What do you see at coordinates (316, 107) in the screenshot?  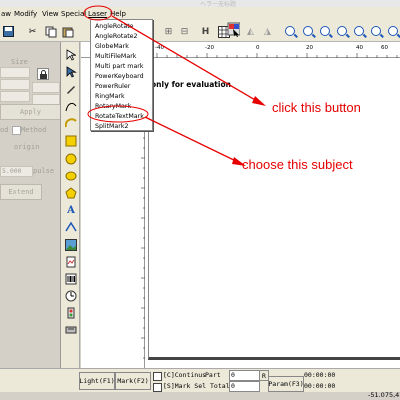 I see `click-annotation: click this button` at bounding box center [316, 107].